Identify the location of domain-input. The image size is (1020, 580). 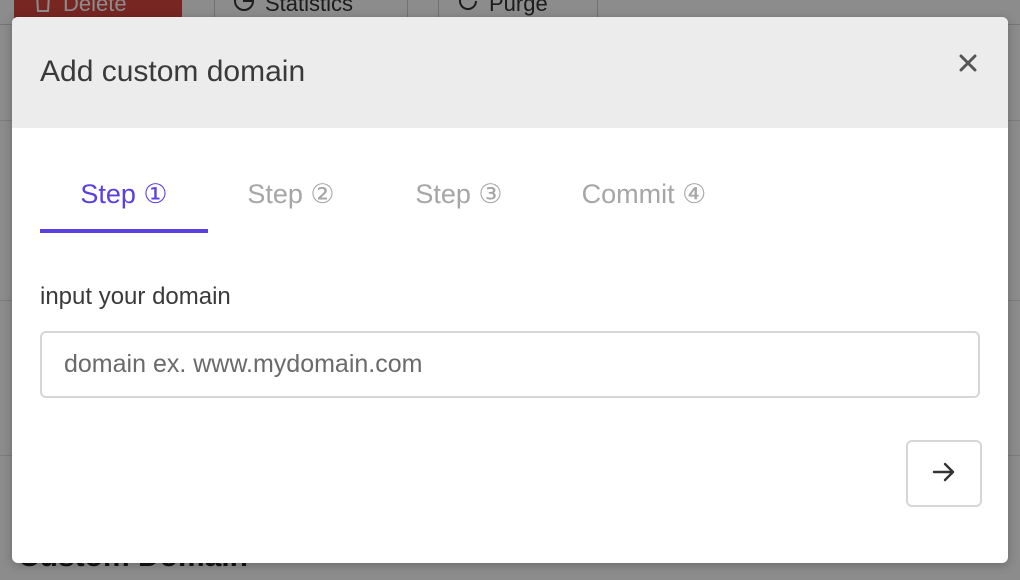
(510, 364).